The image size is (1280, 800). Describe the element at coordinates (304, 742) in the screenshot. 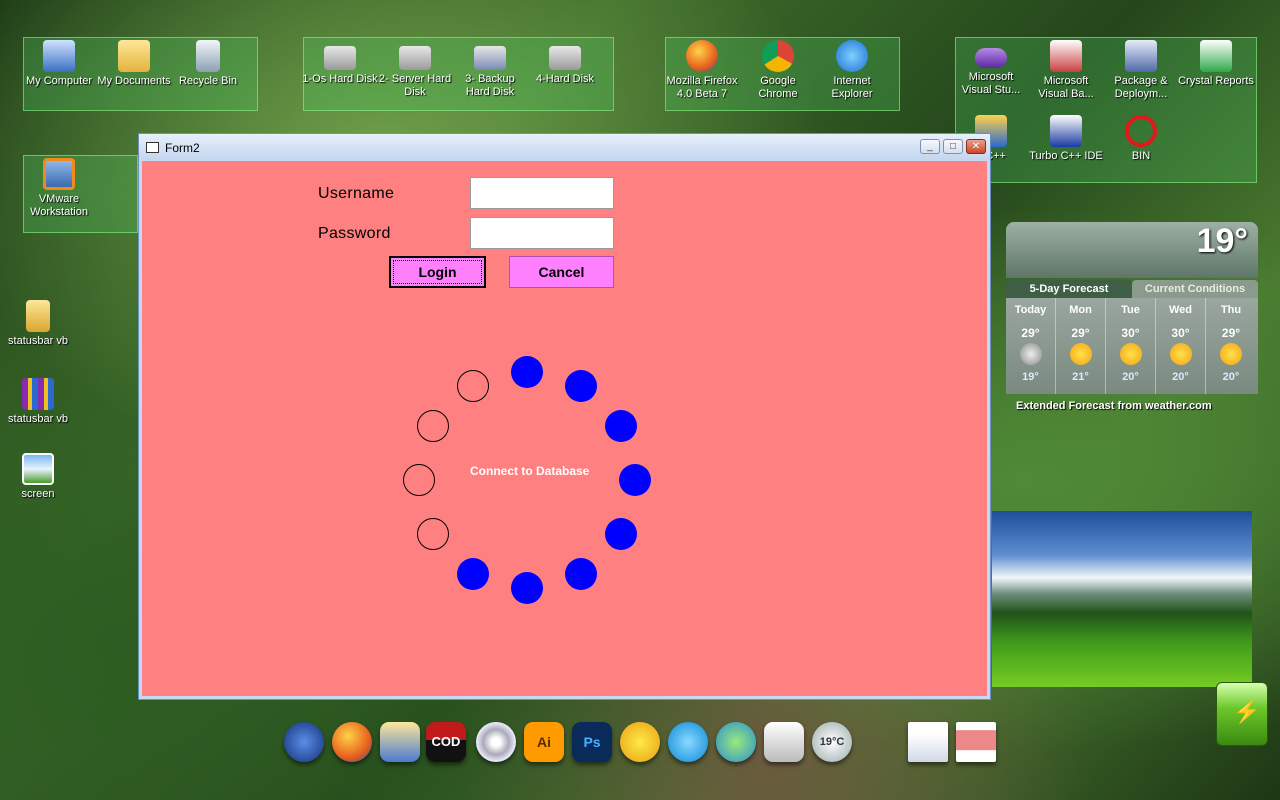

I see `windows-start-icon` at that location.